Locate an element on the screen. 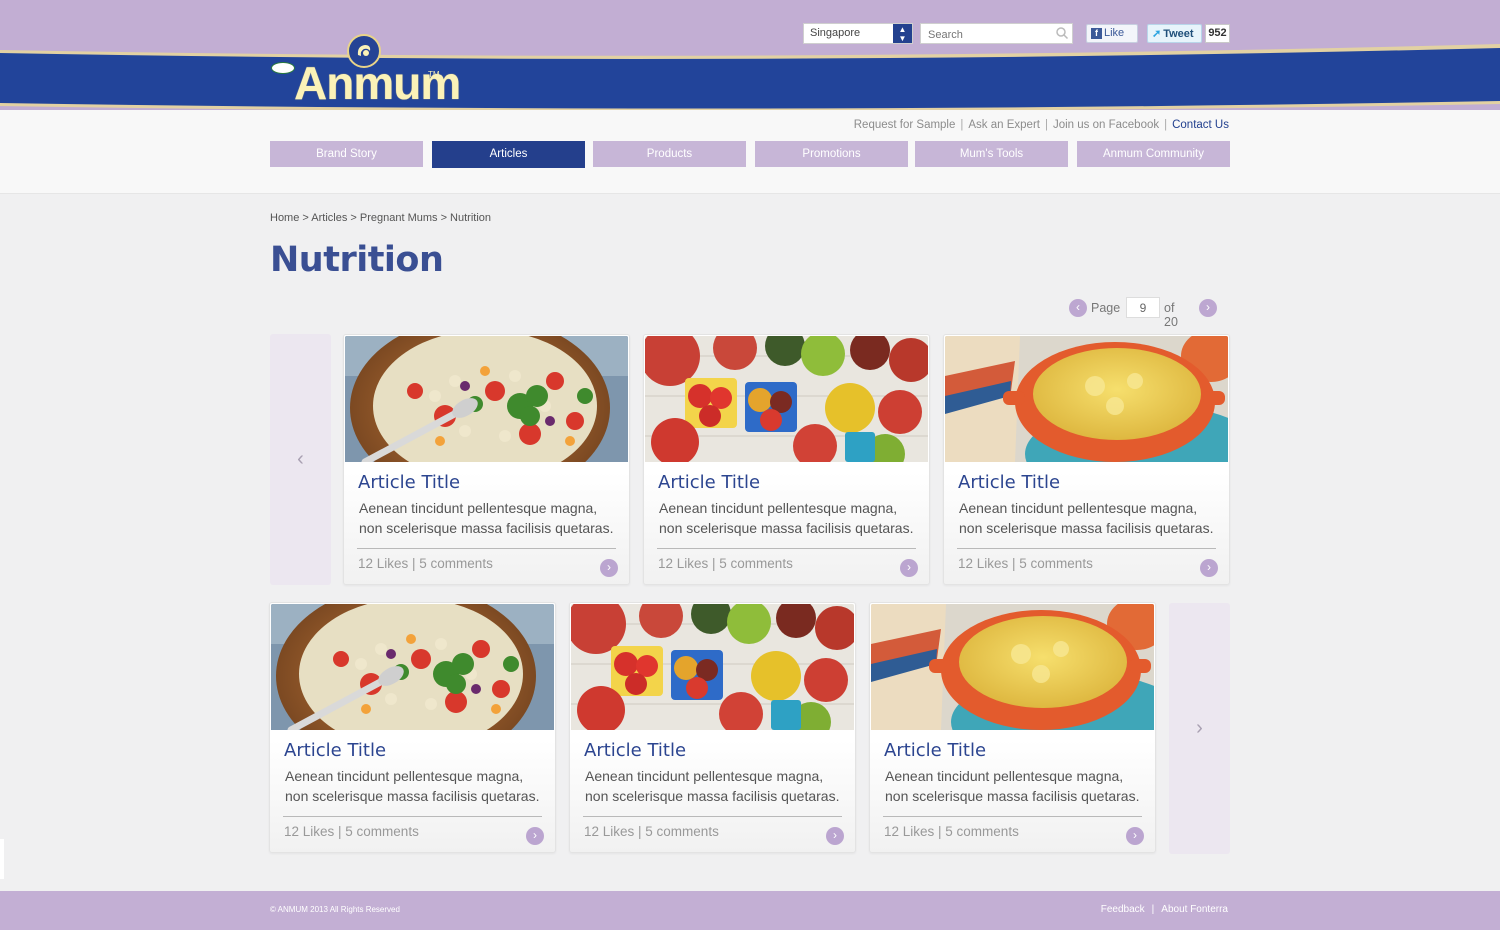 The image size is (1500, 930). tweet-count: 952 is located at coordinates (1217, 33).